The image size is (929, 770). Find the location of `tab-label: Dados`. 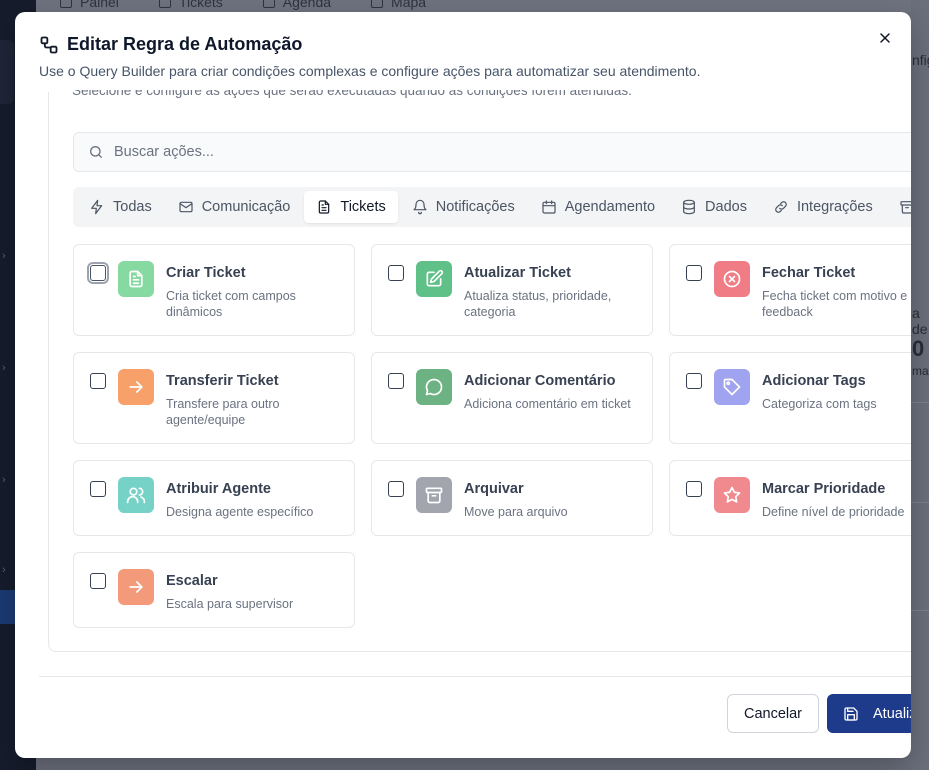

tab-label: Dados is located at coordinates (726, 207).